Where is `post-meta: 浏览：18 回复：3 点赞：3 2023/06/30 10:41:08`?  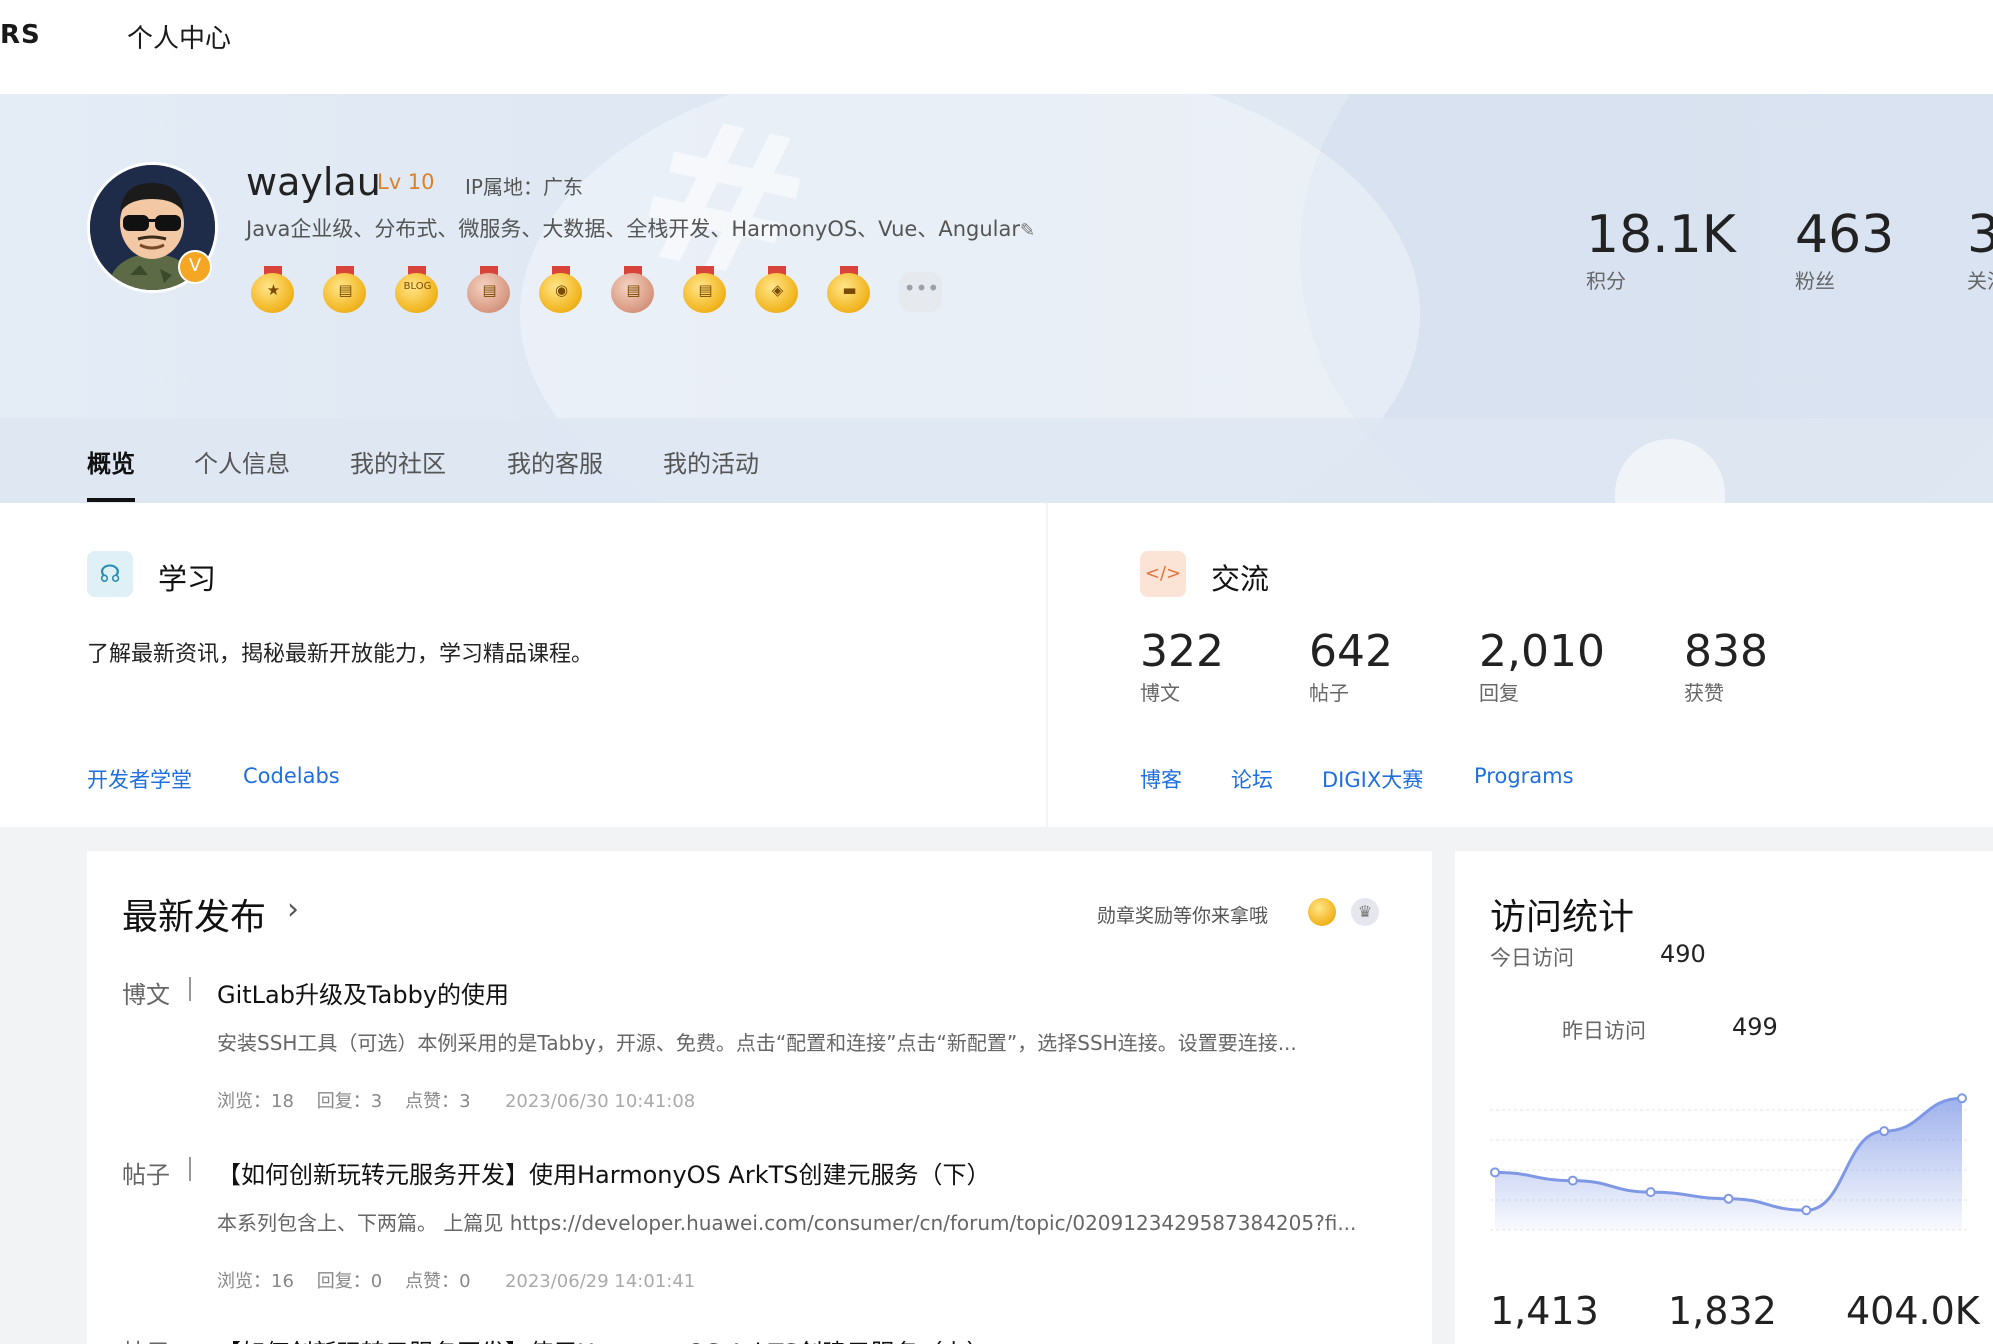 post-meta: 浏览：18 回复：3 点赞：3 2023/06/30 10:41:08 is located at coordinates (456, 1100).